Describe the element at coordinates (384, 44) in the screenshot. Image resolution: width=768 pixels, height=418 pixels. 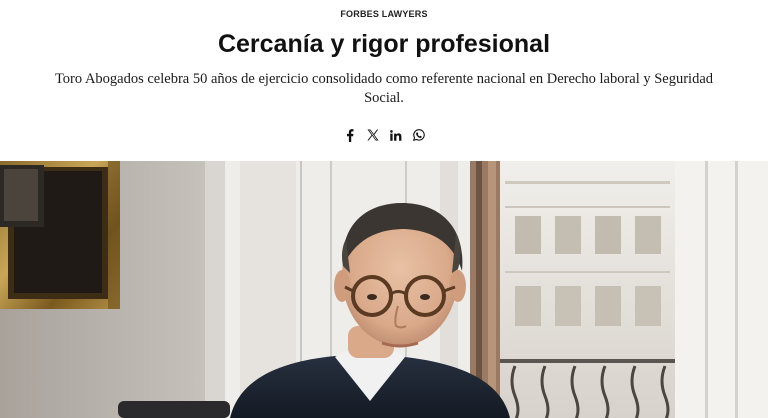
I see `article-title: Cercanía y rigor profesional` at that location.